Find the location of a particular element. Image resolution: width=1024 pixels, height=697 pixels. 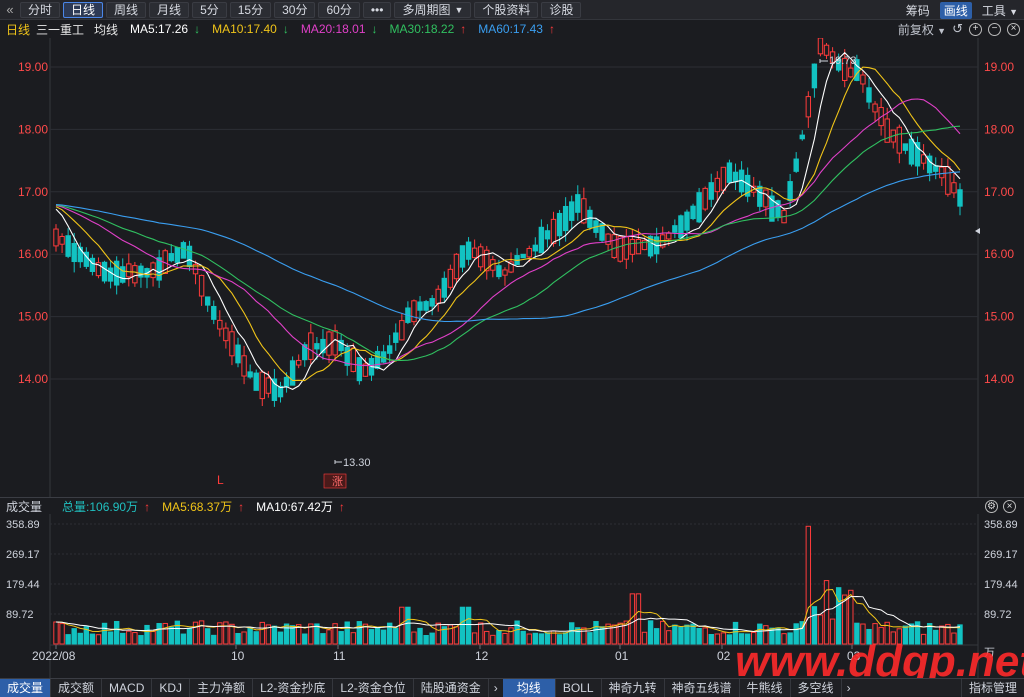

tab-five-lines: 神奇五线谱 is located at coordinates (702, 687).